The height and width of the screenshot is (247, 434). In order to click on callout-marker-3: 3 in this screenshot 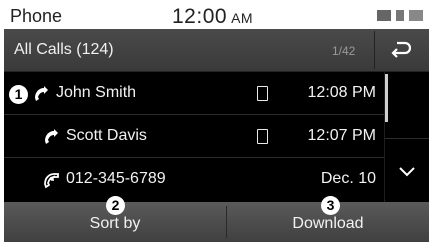, I will do `click(330, 205)`.